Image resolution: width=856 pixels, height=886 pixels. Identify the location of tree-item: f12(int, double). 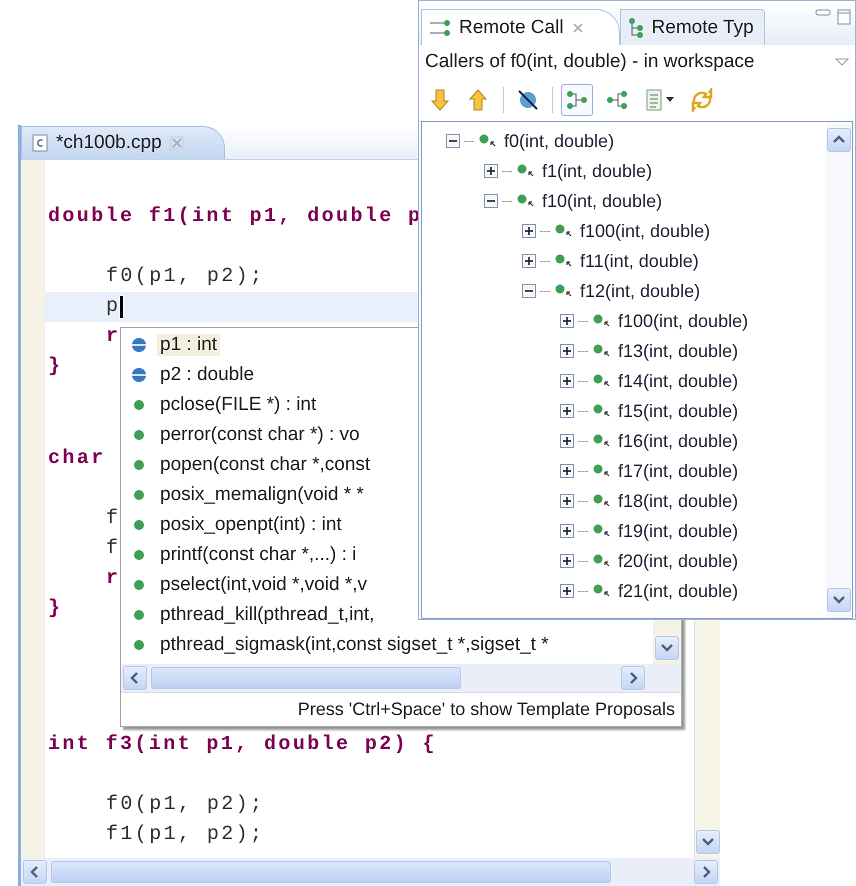
(640, 291).